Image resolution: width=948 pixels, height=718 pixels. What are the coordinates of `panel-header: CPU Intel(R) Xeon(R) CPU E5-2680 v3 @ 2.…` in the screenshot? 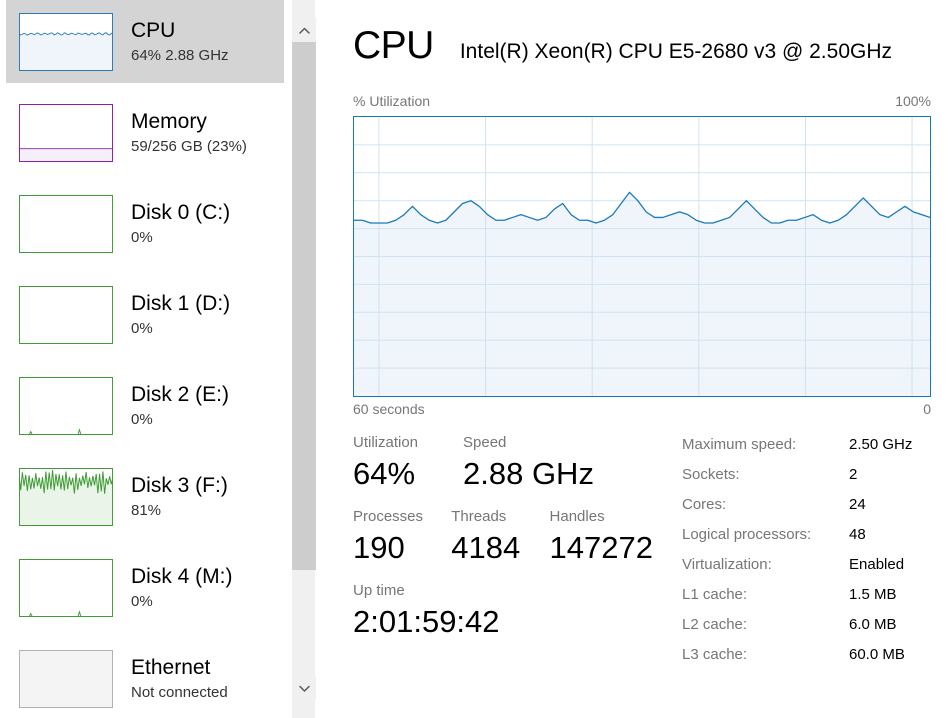 It's located at (622, 46).